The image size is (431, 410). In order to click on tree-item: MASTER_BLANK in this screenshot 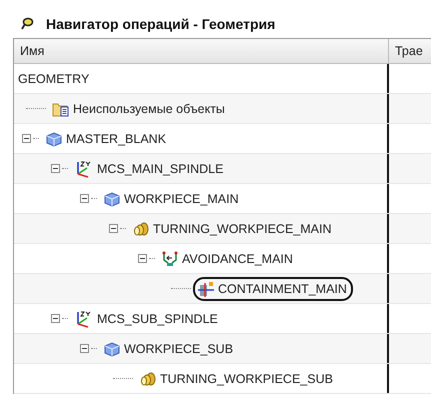, I will do `click(106, 138)`.